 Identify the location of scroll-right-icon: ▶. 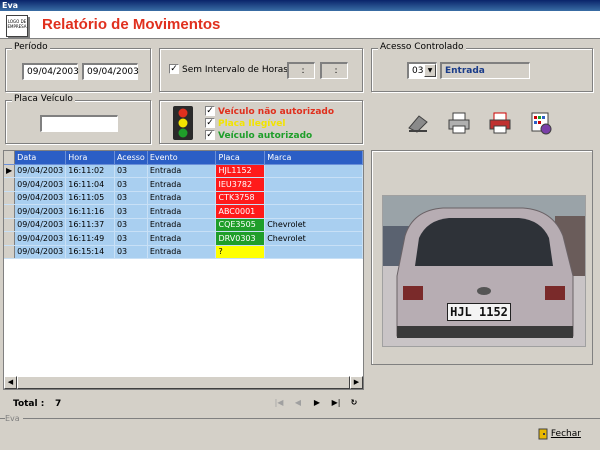
(356, 382).